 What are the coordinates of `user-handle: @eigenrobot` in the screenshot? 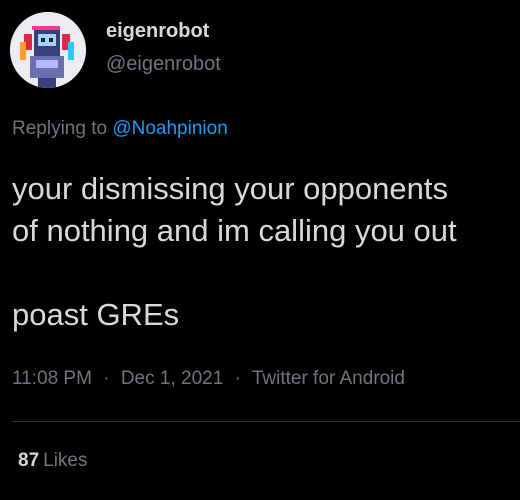 It's located at (163, 64).